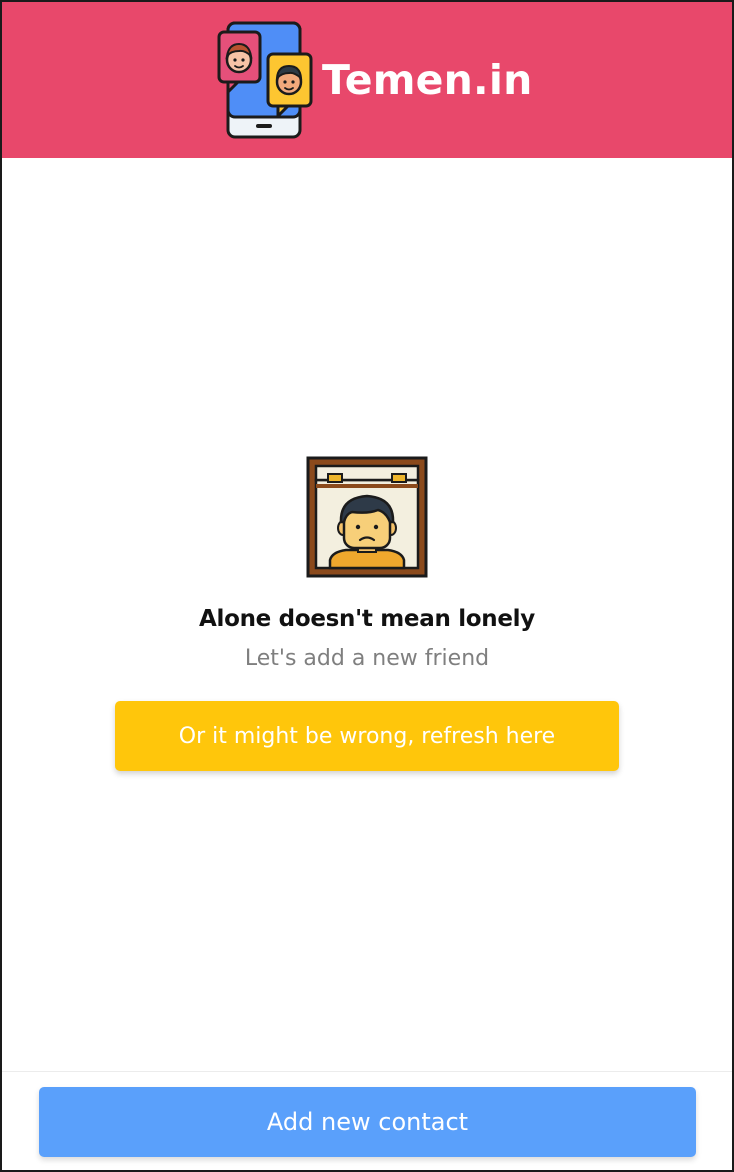  I want to click on lonely-person-window-icon, so click(367, 517).